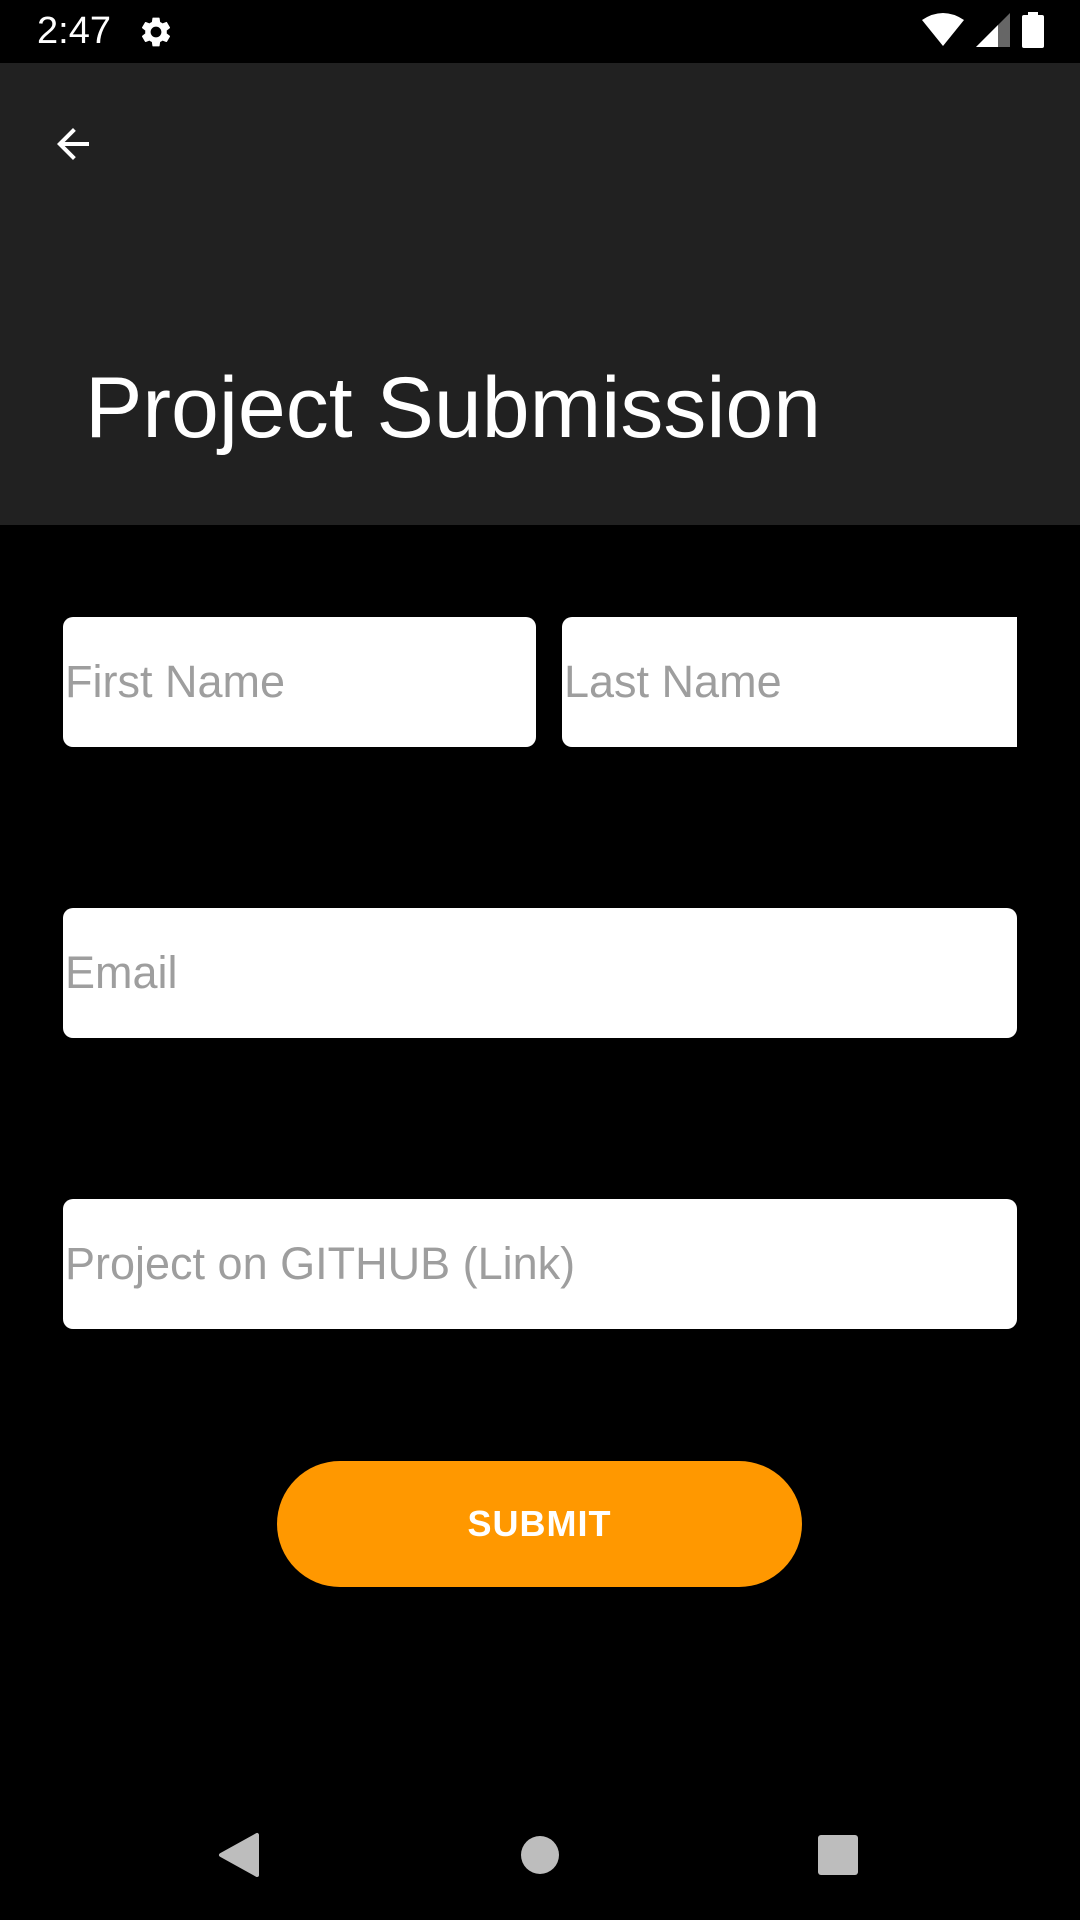 This screenshot has height=1920, width=1080. I want to click on github-link-field, so click(540, 1264).